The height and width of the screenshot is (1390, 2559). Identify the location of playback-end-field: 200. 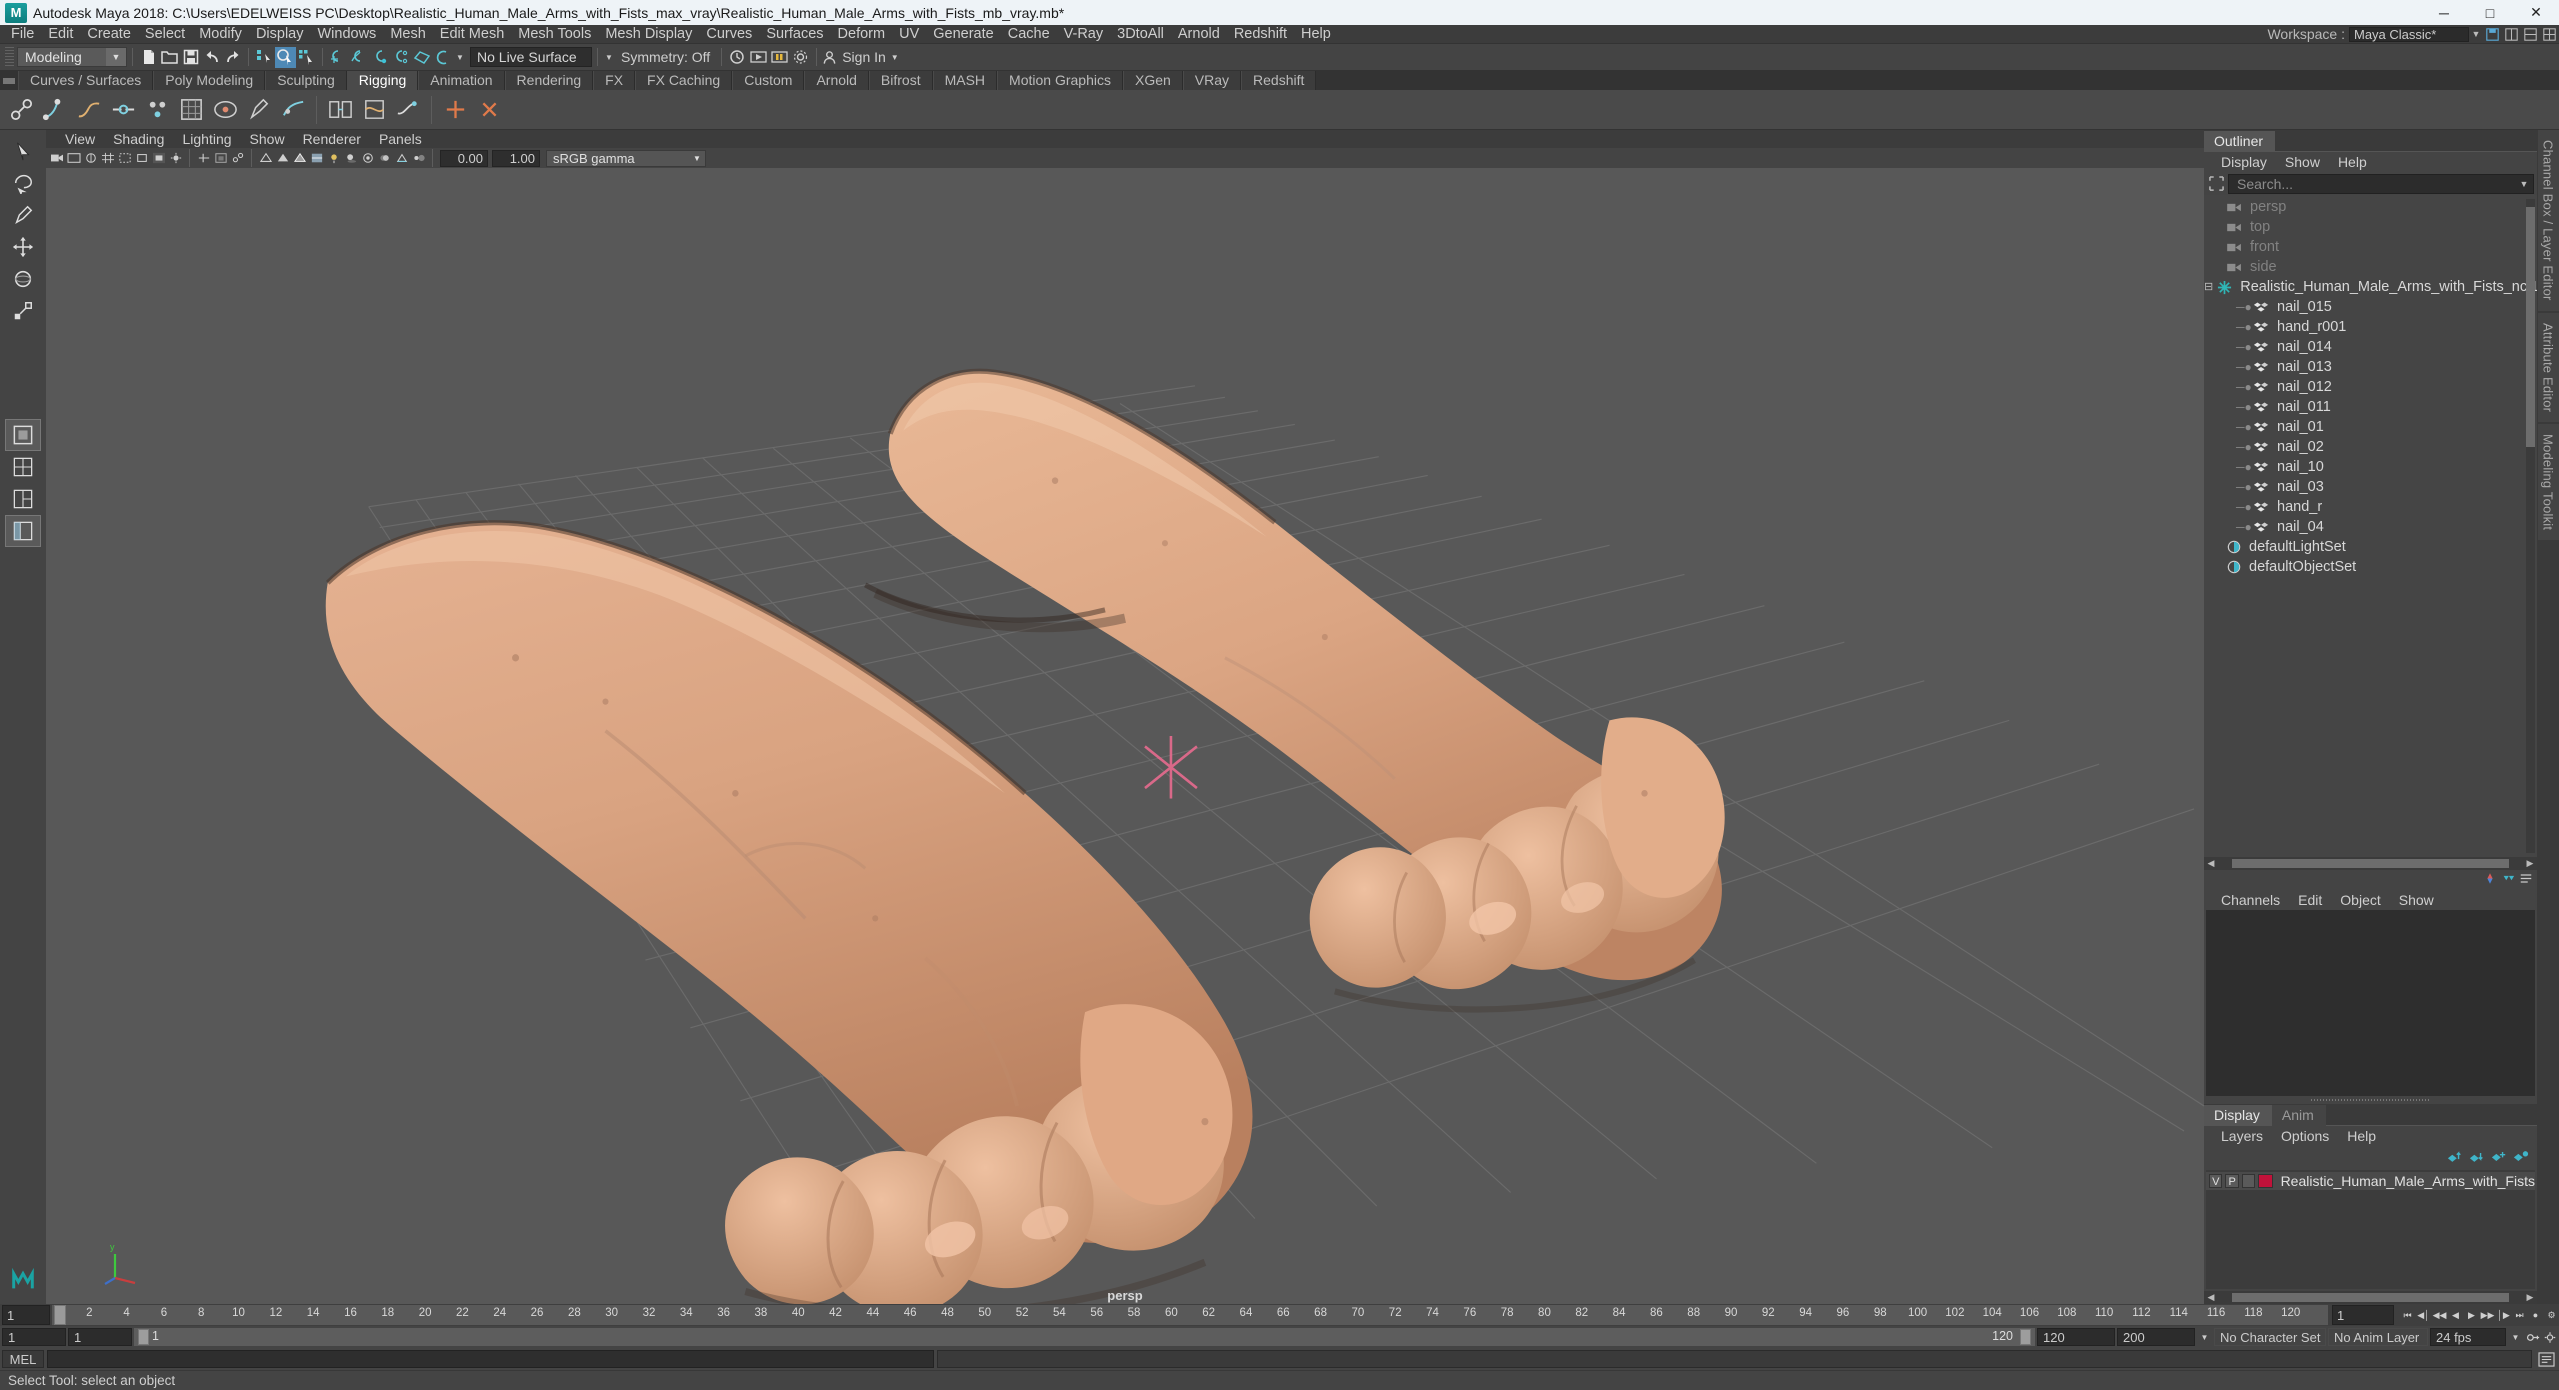
(2156, 1337).